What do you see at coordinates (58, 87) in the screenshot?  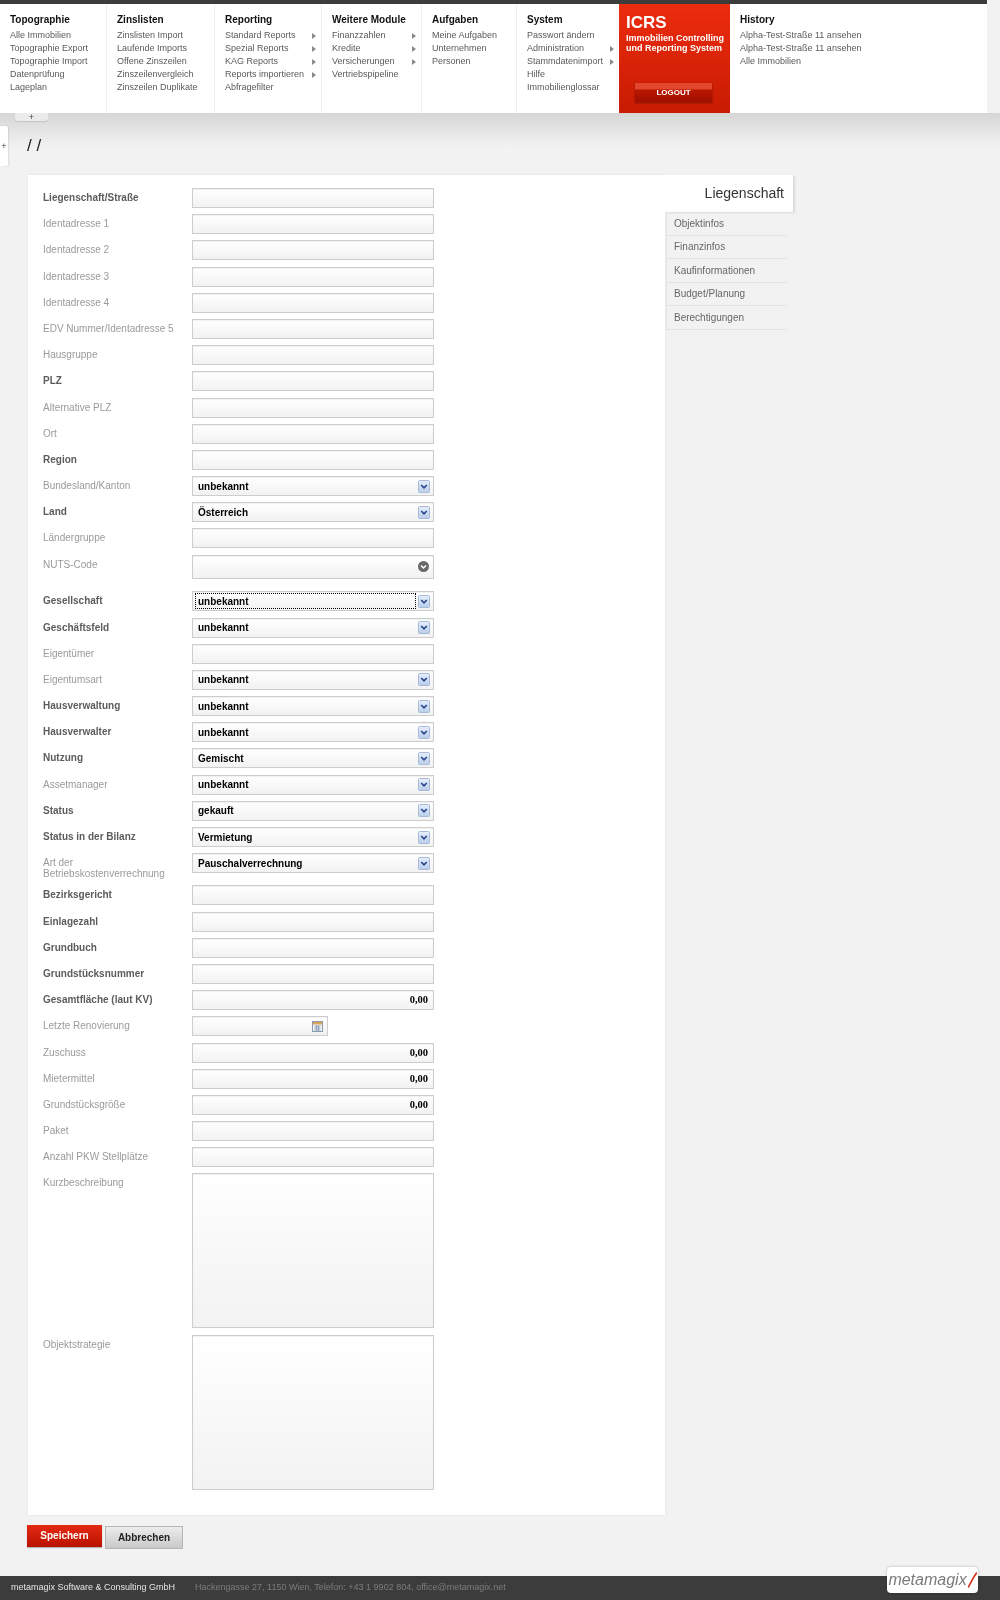 I see `menu-link: Lageplan` at bounding box center [58, 87].